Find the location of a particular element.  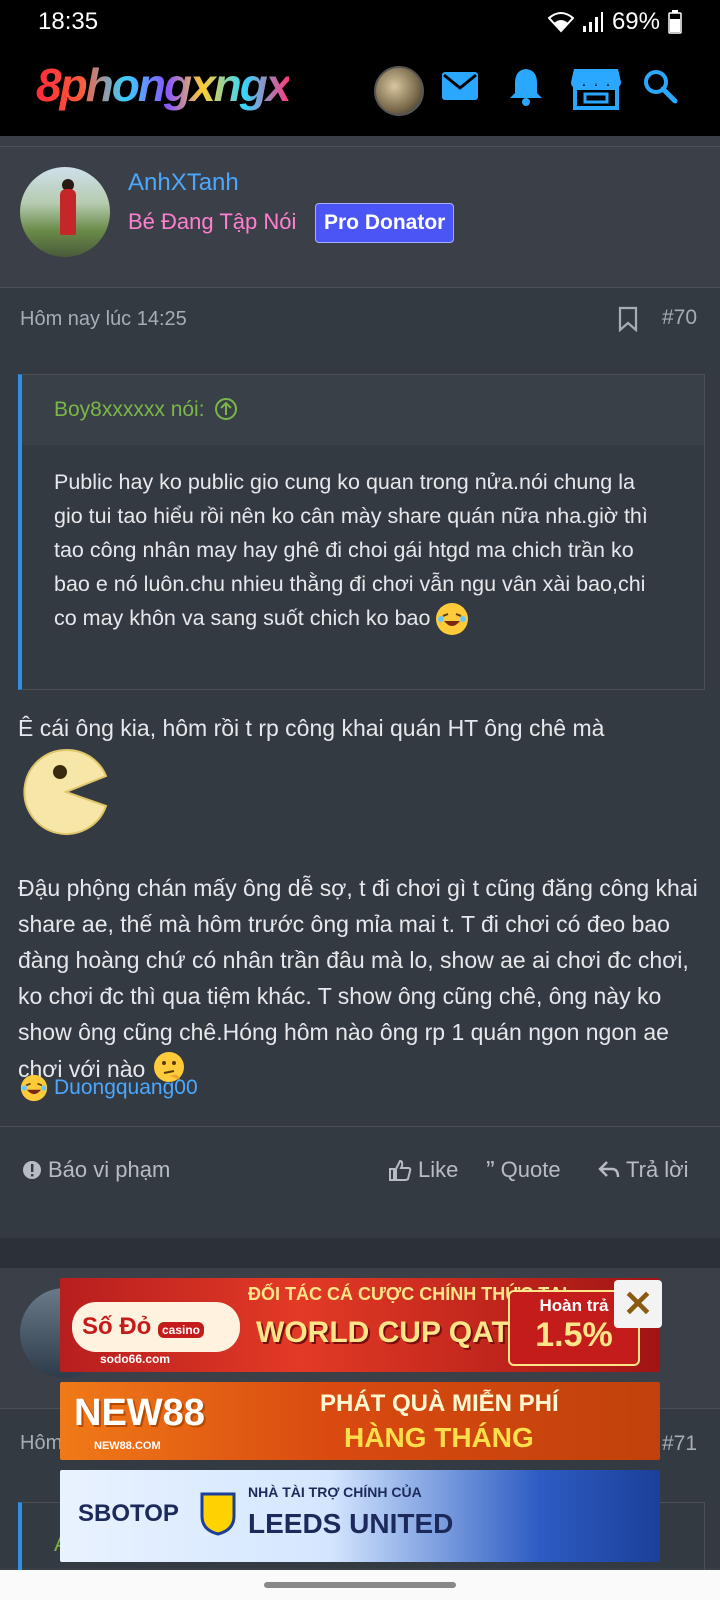

quote-button: ” Quote is located at coordinates (523, 1170).